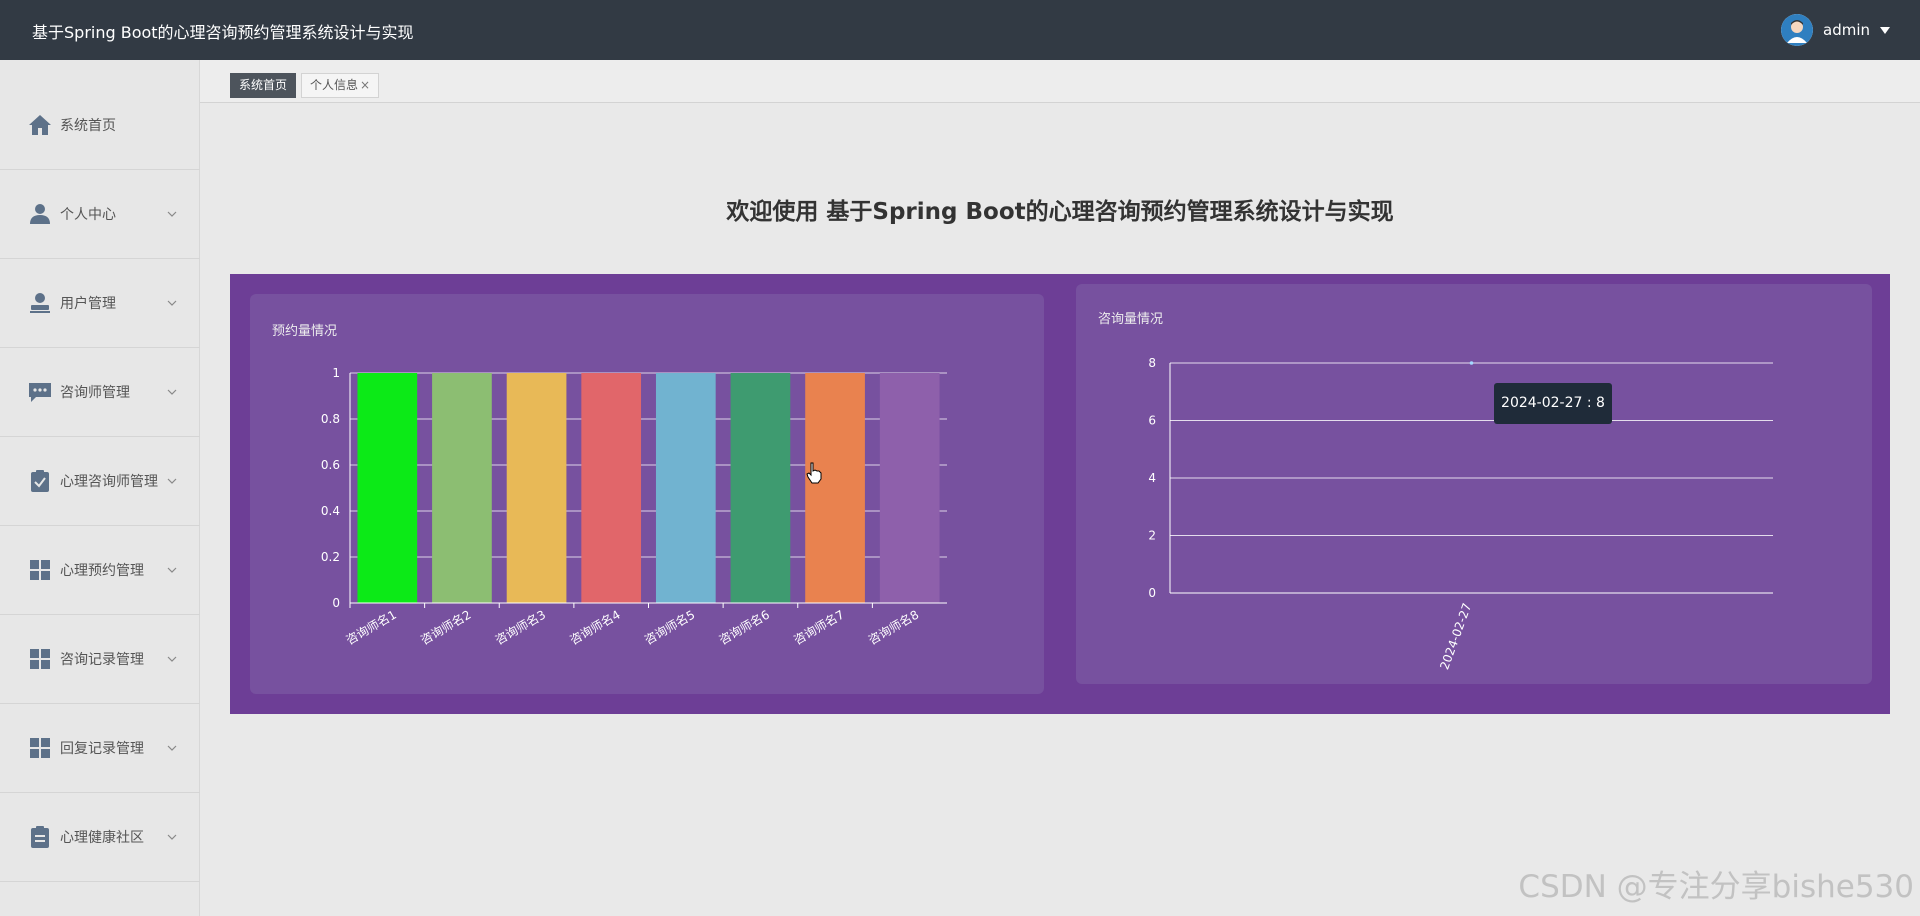 This screenshot has height=916, width=1920. Describe the element at coordinates (88, 304) in the screenshot. I see `sidebar-item-label: 用户管理` at that location.